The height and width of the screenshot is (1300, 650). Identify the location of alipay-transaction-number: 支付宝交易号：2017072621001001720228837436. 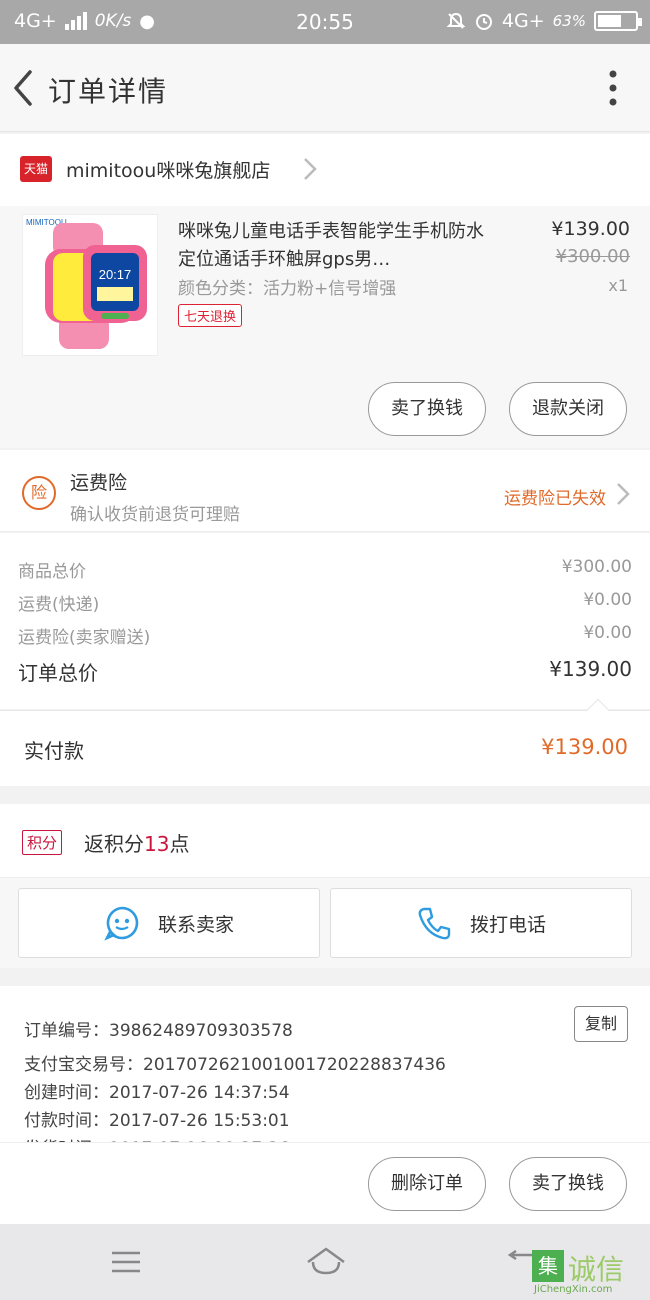
(235, 1065).